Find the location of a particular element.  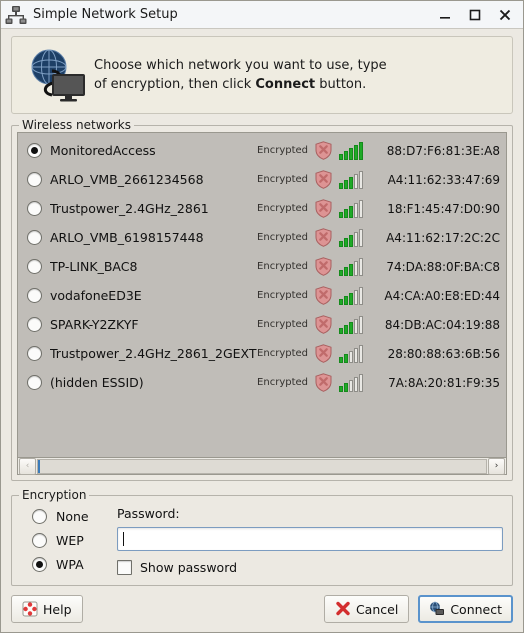

encryption-option-wep: WEP is located at coordinates (69, 540).